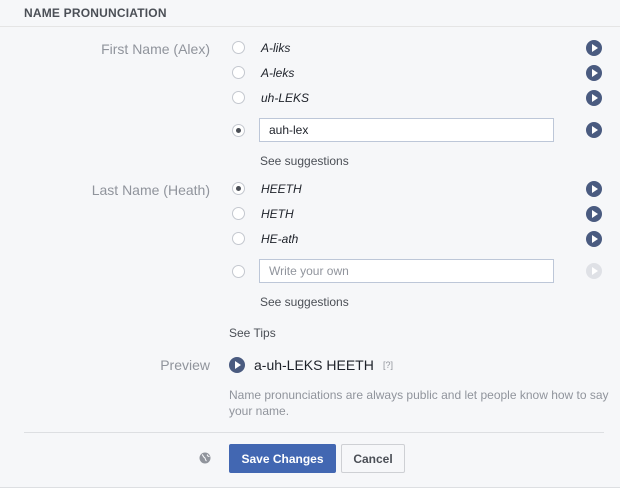 The height and width of the screenshot is (496, 620). What do you see at coordinates (314, 432) in the screenshot?
I see `divider` at bounding box center [314, 432].